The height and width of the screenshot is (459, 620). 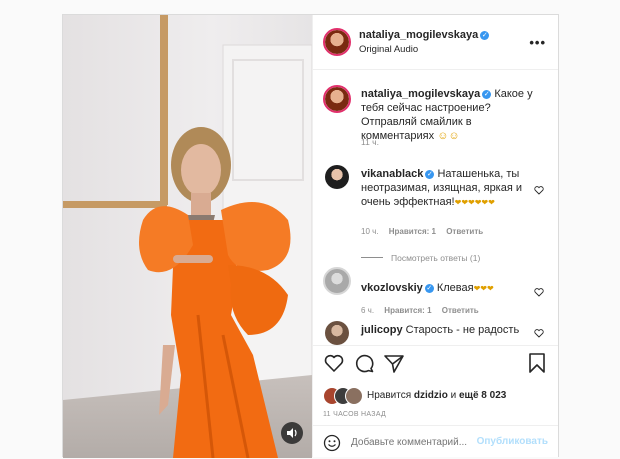 What do you see at coordinates (435, 362) in the screenshot?
I see `action-bar` at bounding box center [435, 362].